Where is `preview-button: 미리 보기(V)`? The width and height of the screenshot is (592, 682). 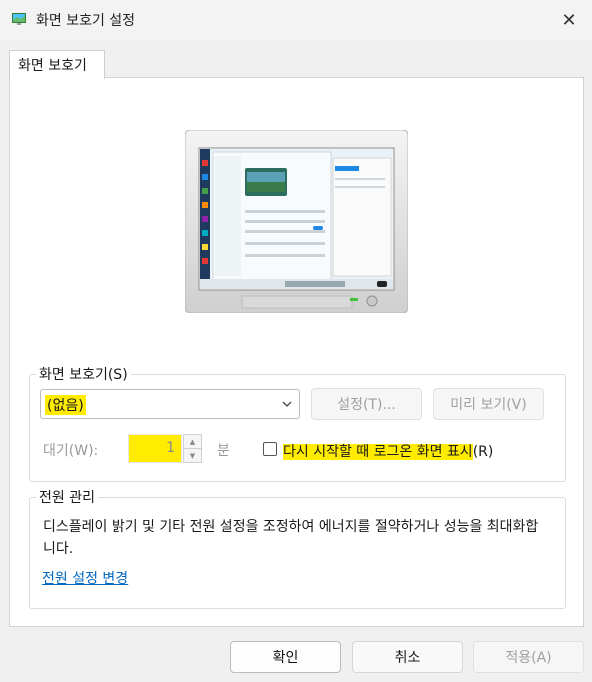
preview-button: 미리 보기(V) is located at coordinates (488, 404).